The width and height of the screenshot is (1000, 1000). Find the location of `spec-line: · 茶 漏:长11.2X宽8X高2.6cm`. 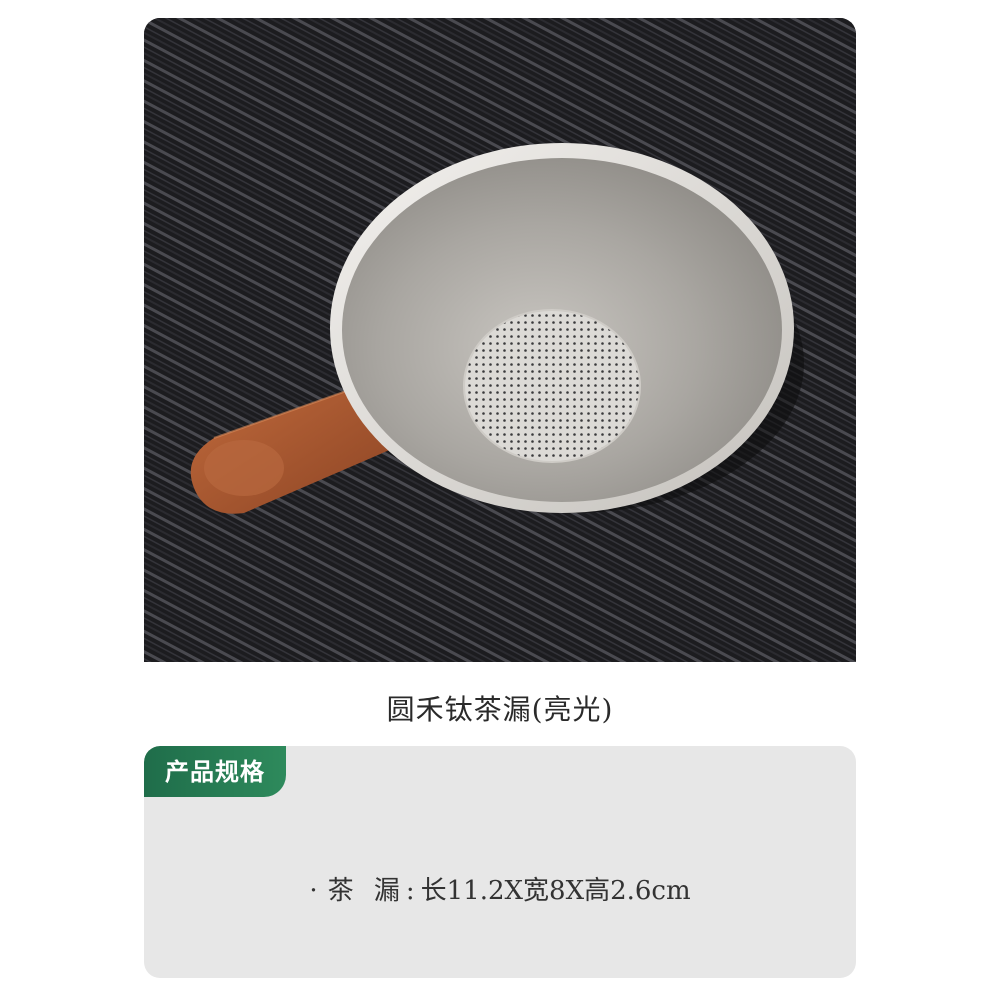

spec-line: · 茶 漏:长11.2X宽8X高2.6cm is located at coordinates (500, 888).